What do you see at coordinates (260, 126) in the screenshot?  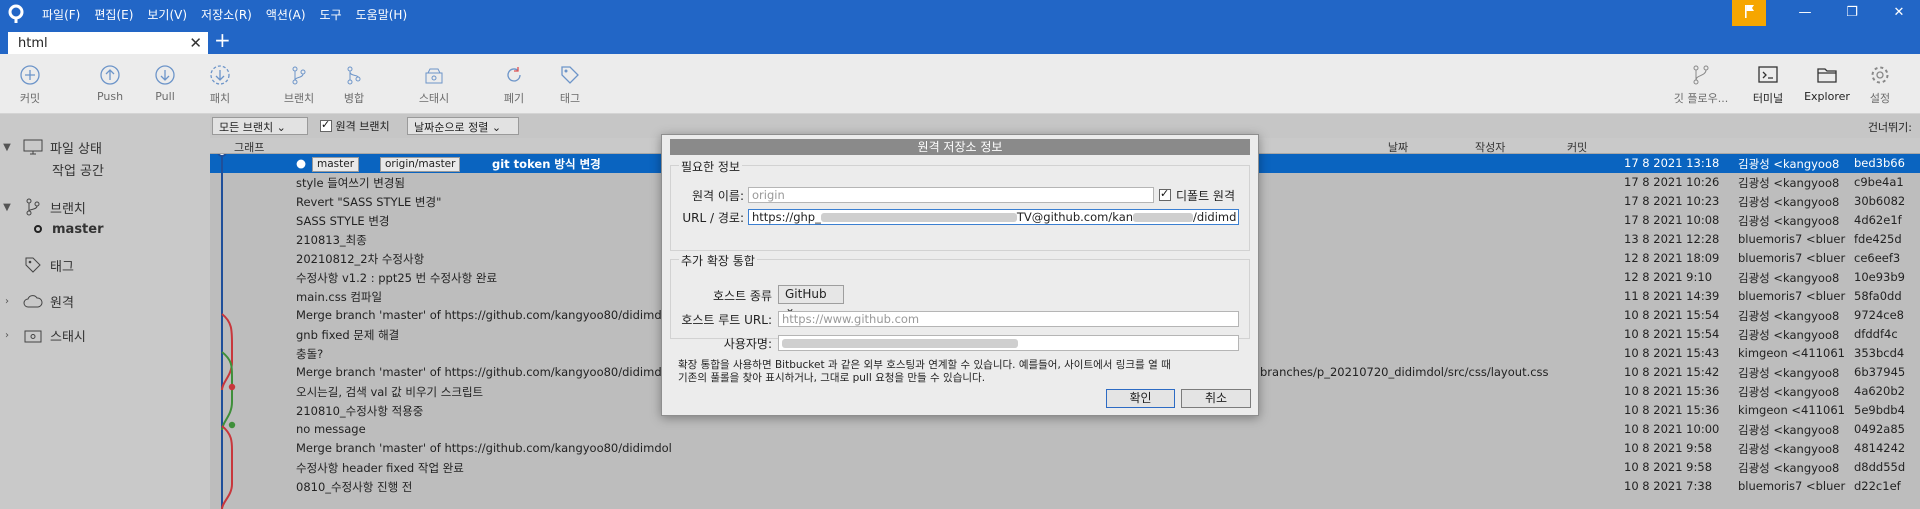 I see `branch-filter-dropdown: 모든 브랜치 ⌄` at bounding box center [260, 126].